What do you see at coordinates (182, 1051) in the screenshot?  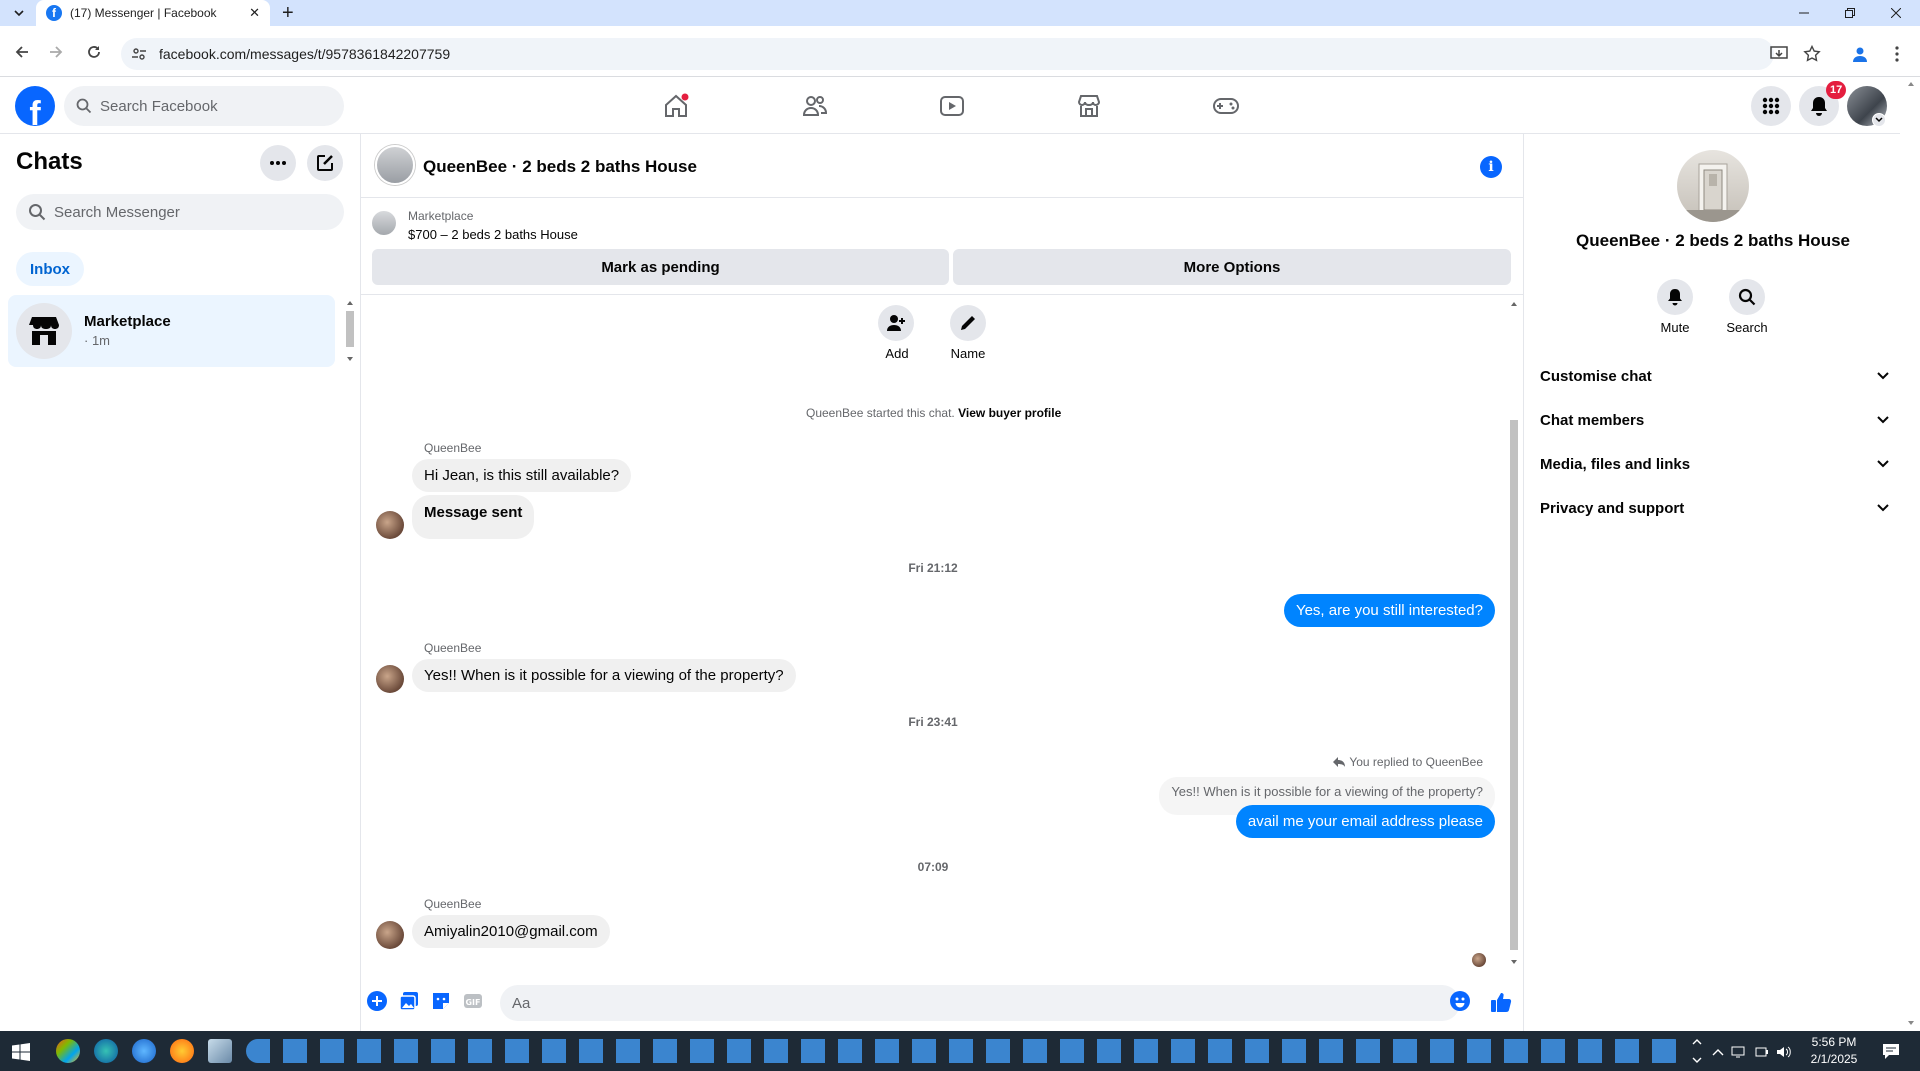 I see `firefox-icon` at bounding box center [182, 1051].